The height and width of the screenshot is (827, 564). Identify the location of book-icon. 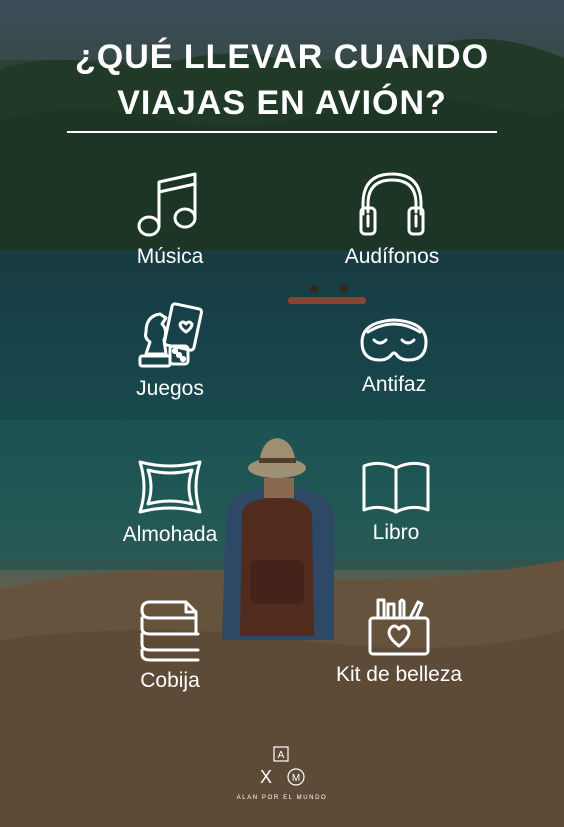
(396, 487).